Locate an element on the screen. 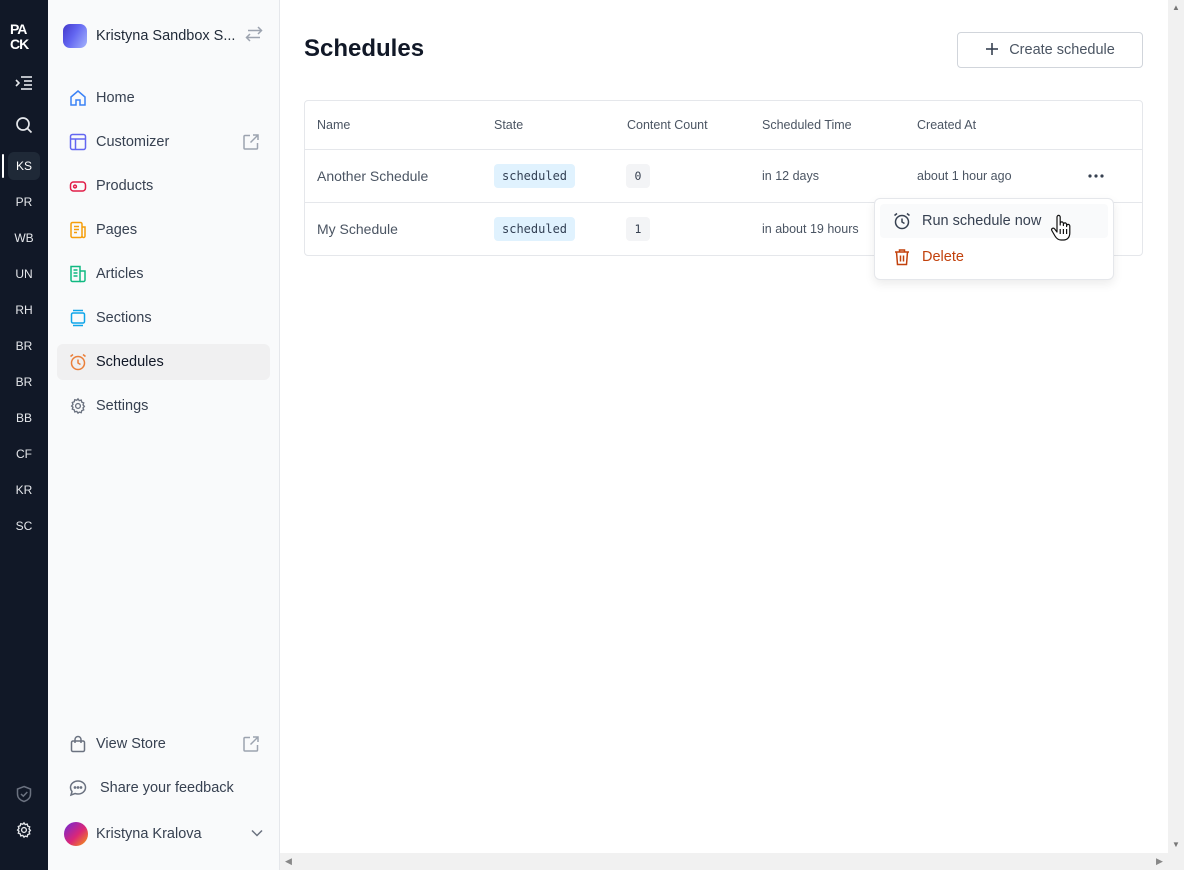 Image resolution: width=1184 pixels, height=870 pixels. document-icon is located at coordinates (78, 230).